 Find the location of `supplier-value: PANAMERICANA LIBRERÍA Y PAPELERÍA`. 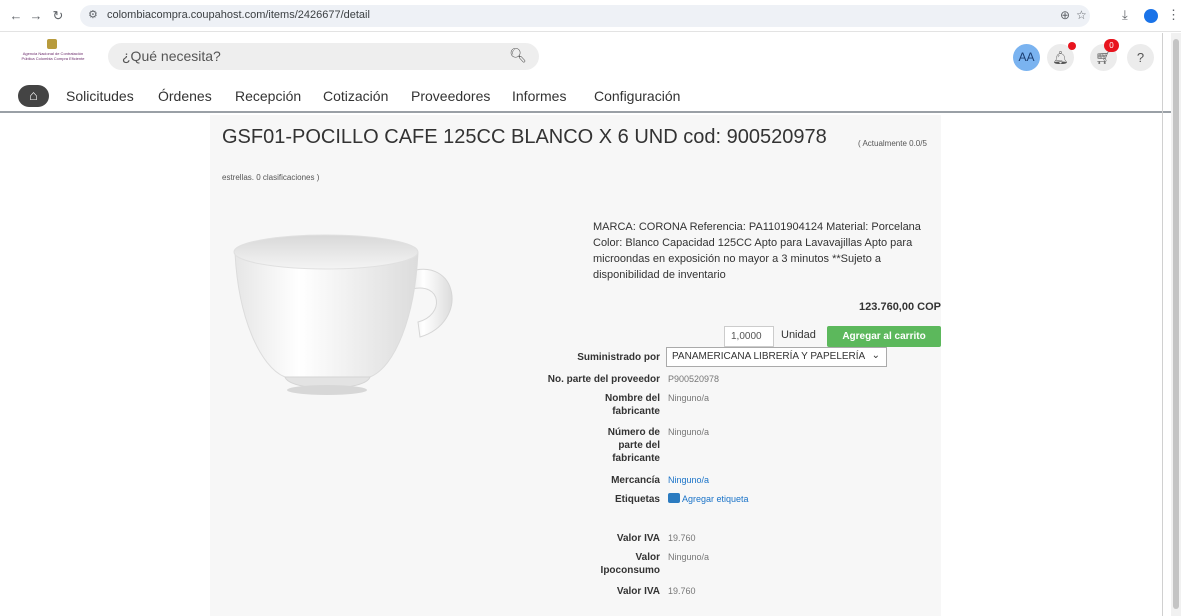

supplier-value: PANAMERICANA LIBRERÍA Y PAPELERÍA is located at coordinates (769, 356).